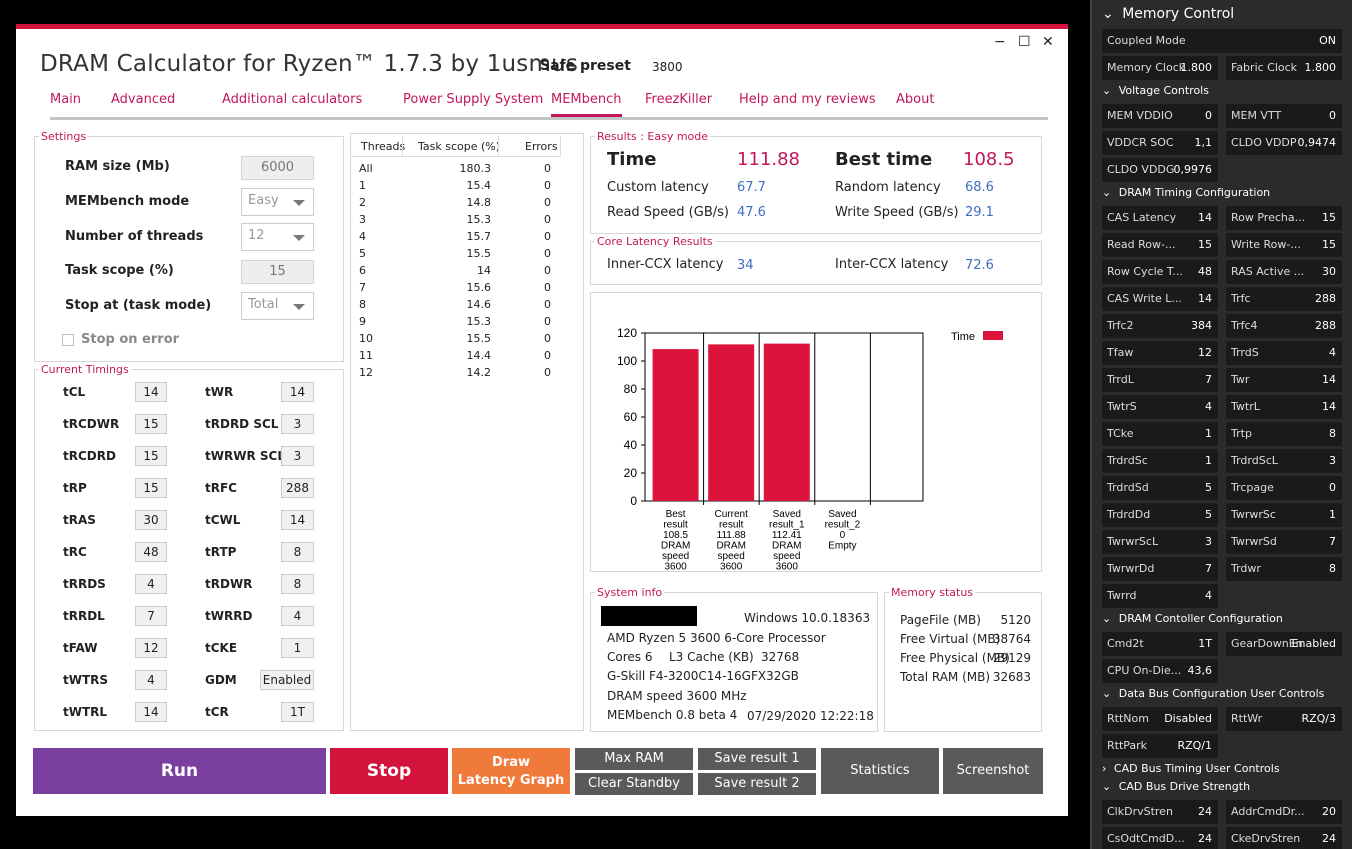  What do you see at coordinates (757, 759) in the screenshot?
I see `save-result-1-button: Save result 1` at bounding box center [757, 759].